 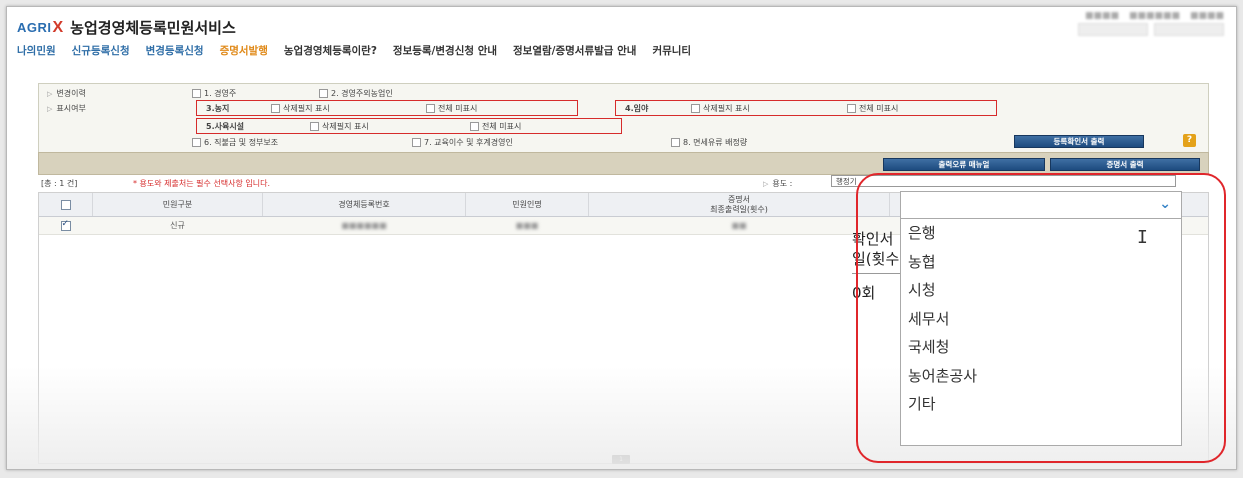 What do you see at coordinates (275, 108) in the screenshot?
I see `checkbox-farmland-show-deleted` at bounding box center [275, 108].